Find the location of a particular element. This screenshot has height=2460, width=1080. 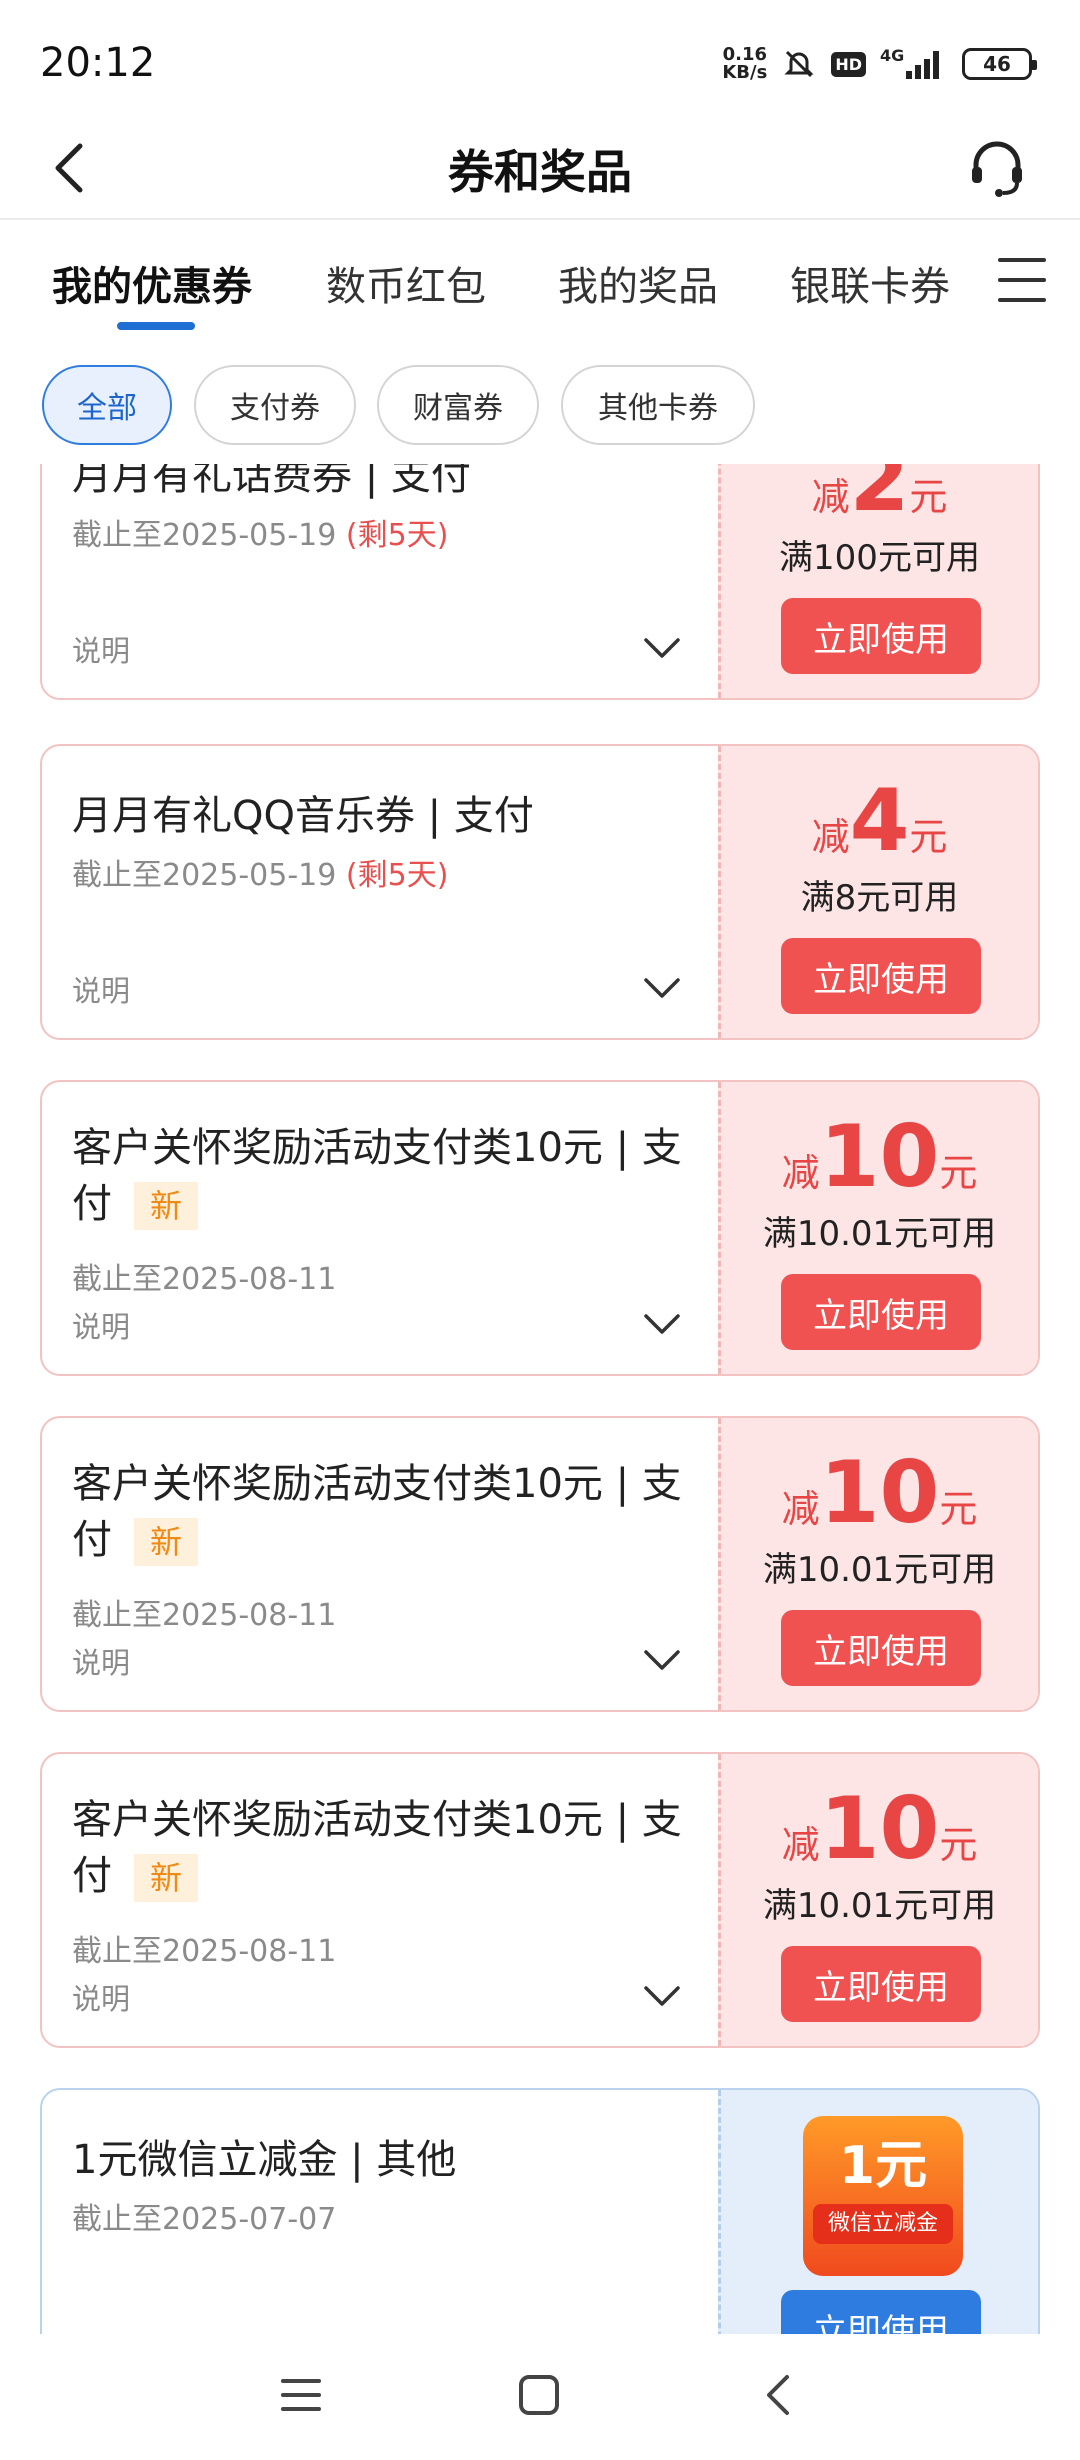

coupon-value-panel: 减4元 满8元可用 立即使用 is located at coordinates (878, 892).